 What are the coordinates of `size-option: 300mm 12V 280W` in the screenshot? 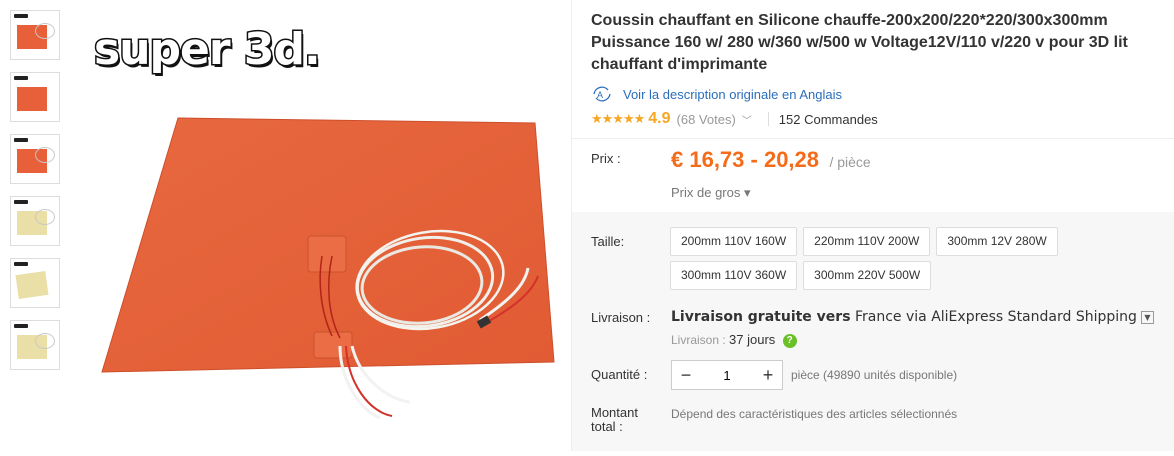 It's located at (997, 241).